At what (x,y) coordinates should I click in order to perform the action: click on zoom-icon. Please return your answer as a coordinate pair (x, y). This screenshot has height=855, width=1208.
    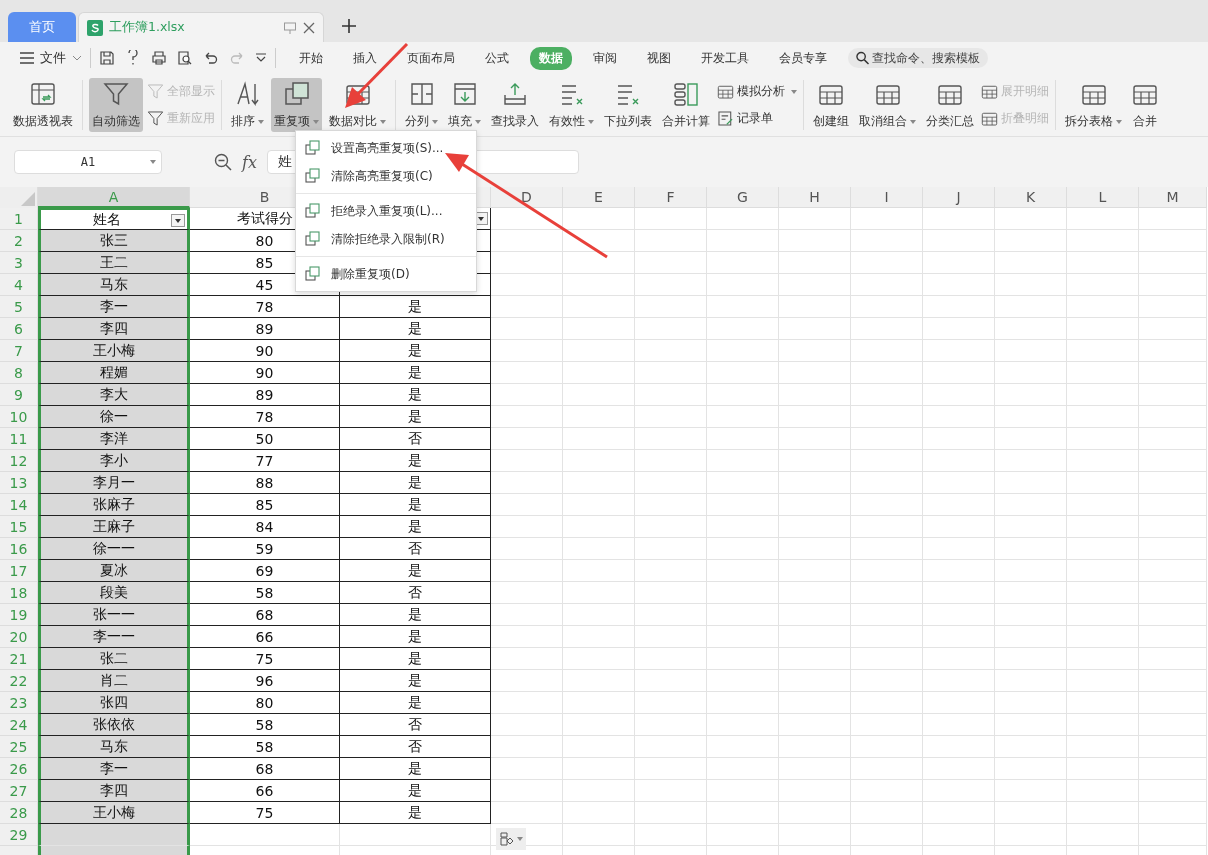
    Looking at the image, I should click on (223, 162).